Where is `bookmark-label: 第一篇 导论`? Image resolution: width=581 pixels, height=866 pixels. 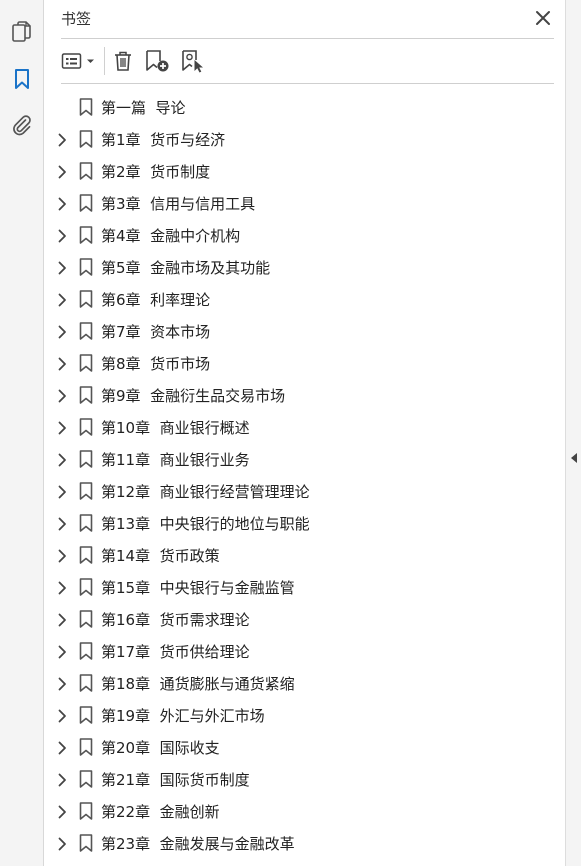 bookmark-label: 第一篇 导论 is located at coordinates (143, 107).